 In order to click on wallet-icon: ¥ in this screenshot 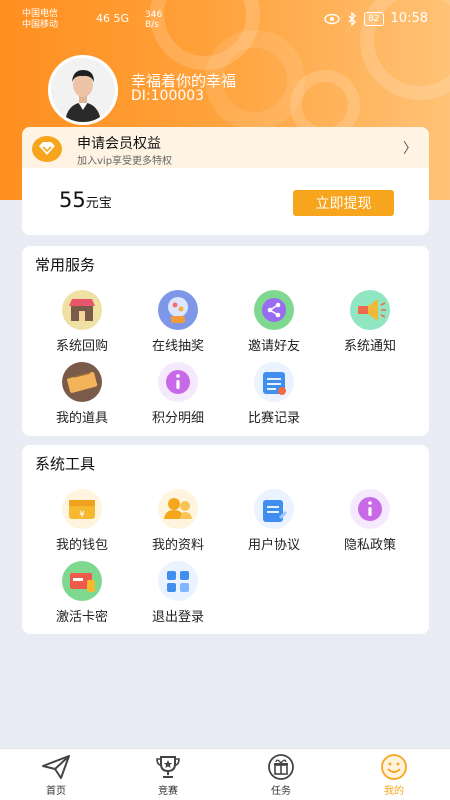, I will do `click(82, 509)`.